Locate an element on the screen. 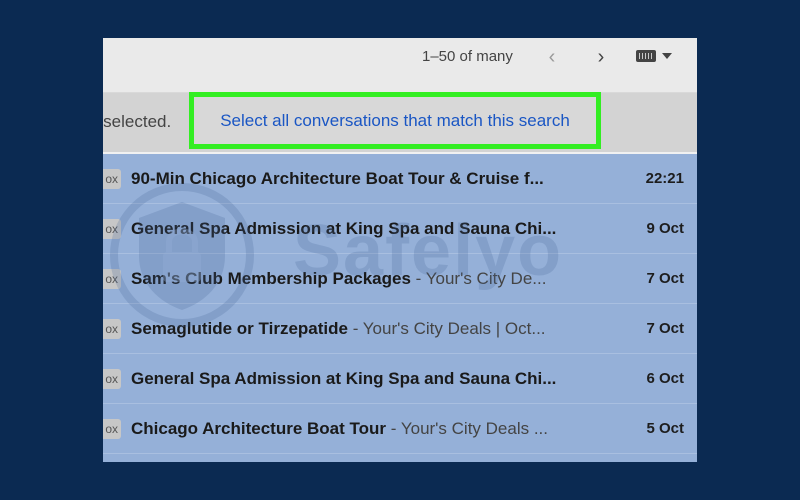  keyboard-input-button is located at coordinates (654, 56).